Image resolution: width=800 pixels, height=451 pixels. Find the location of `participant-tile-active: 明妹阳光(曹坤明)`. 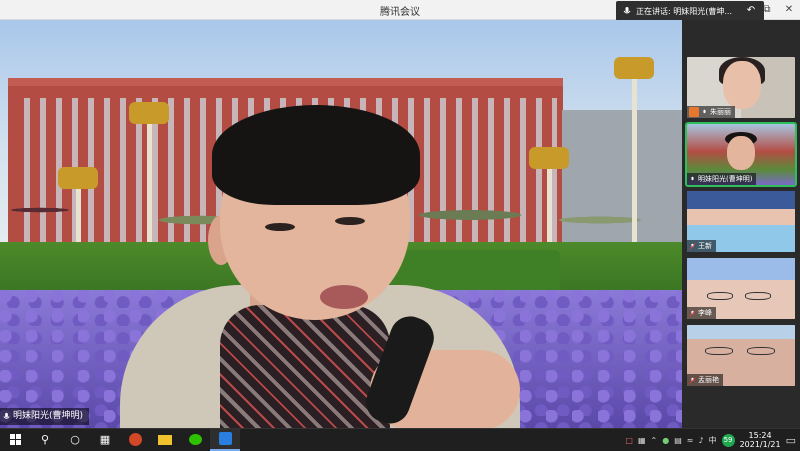

participant-tile-active: 明妹阳光(曹坤明) is located at coordinates (741, 154).